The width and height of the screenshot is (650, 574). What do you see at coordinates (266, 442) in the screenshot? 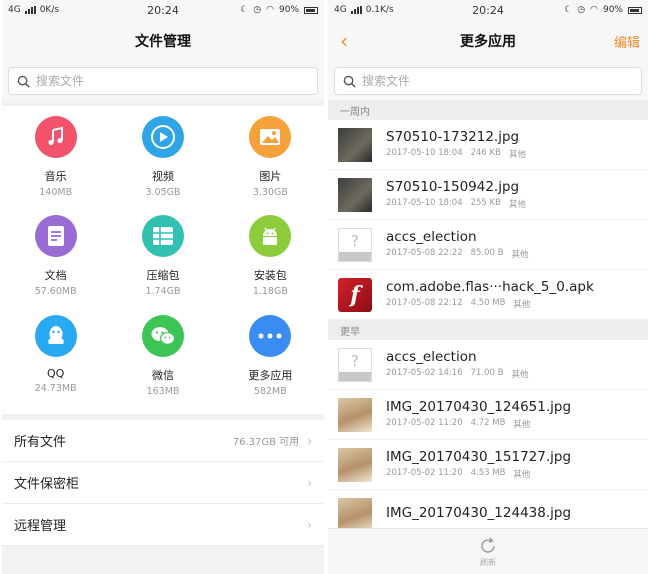
I see `free-space: 76.37GB 可用` at bounding box center [266, 442].